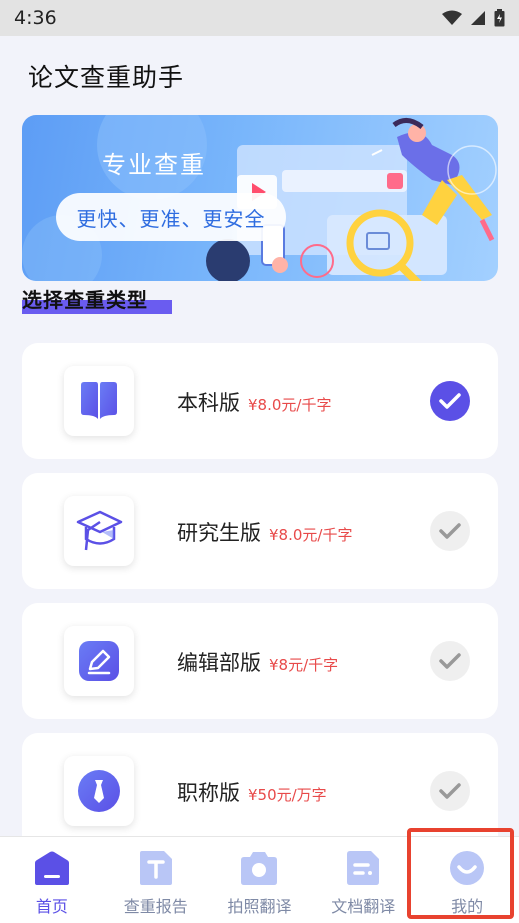 This screenshot has width=519, height=923. I want to click on option-card-title: 职称版 ¥50元/万字, so click(260, 793).